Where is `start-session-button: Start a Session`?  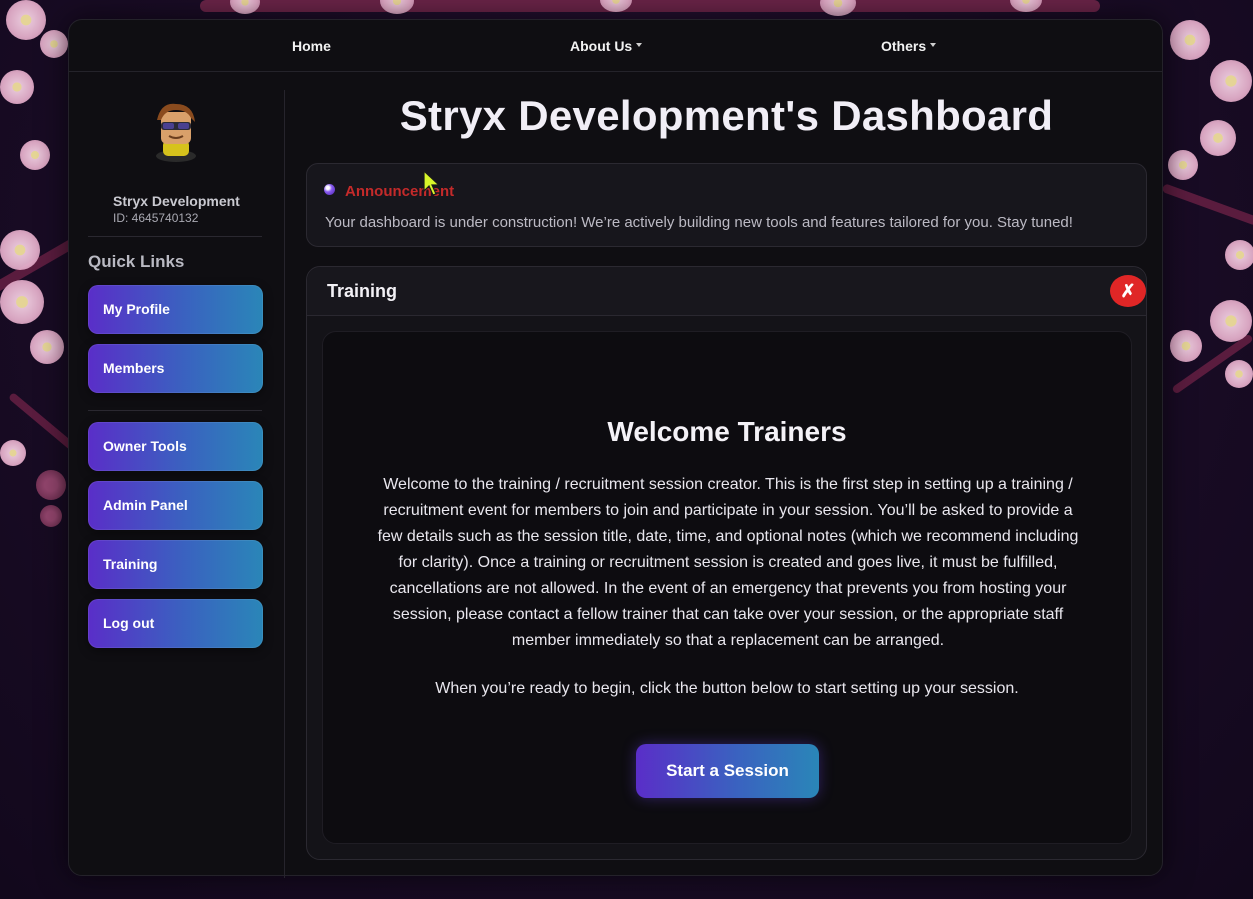
start-session-button: Start a Session is located at coordinates (727, 771).